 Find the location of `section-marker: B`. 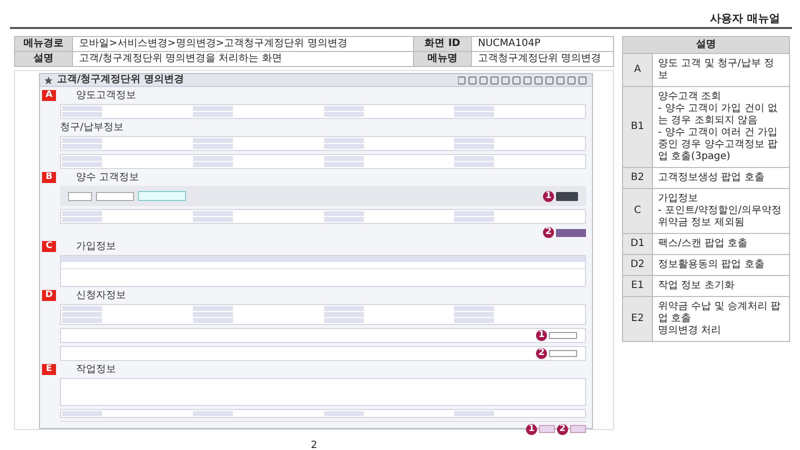

section-marker: B is located at coordinates (49, 177).